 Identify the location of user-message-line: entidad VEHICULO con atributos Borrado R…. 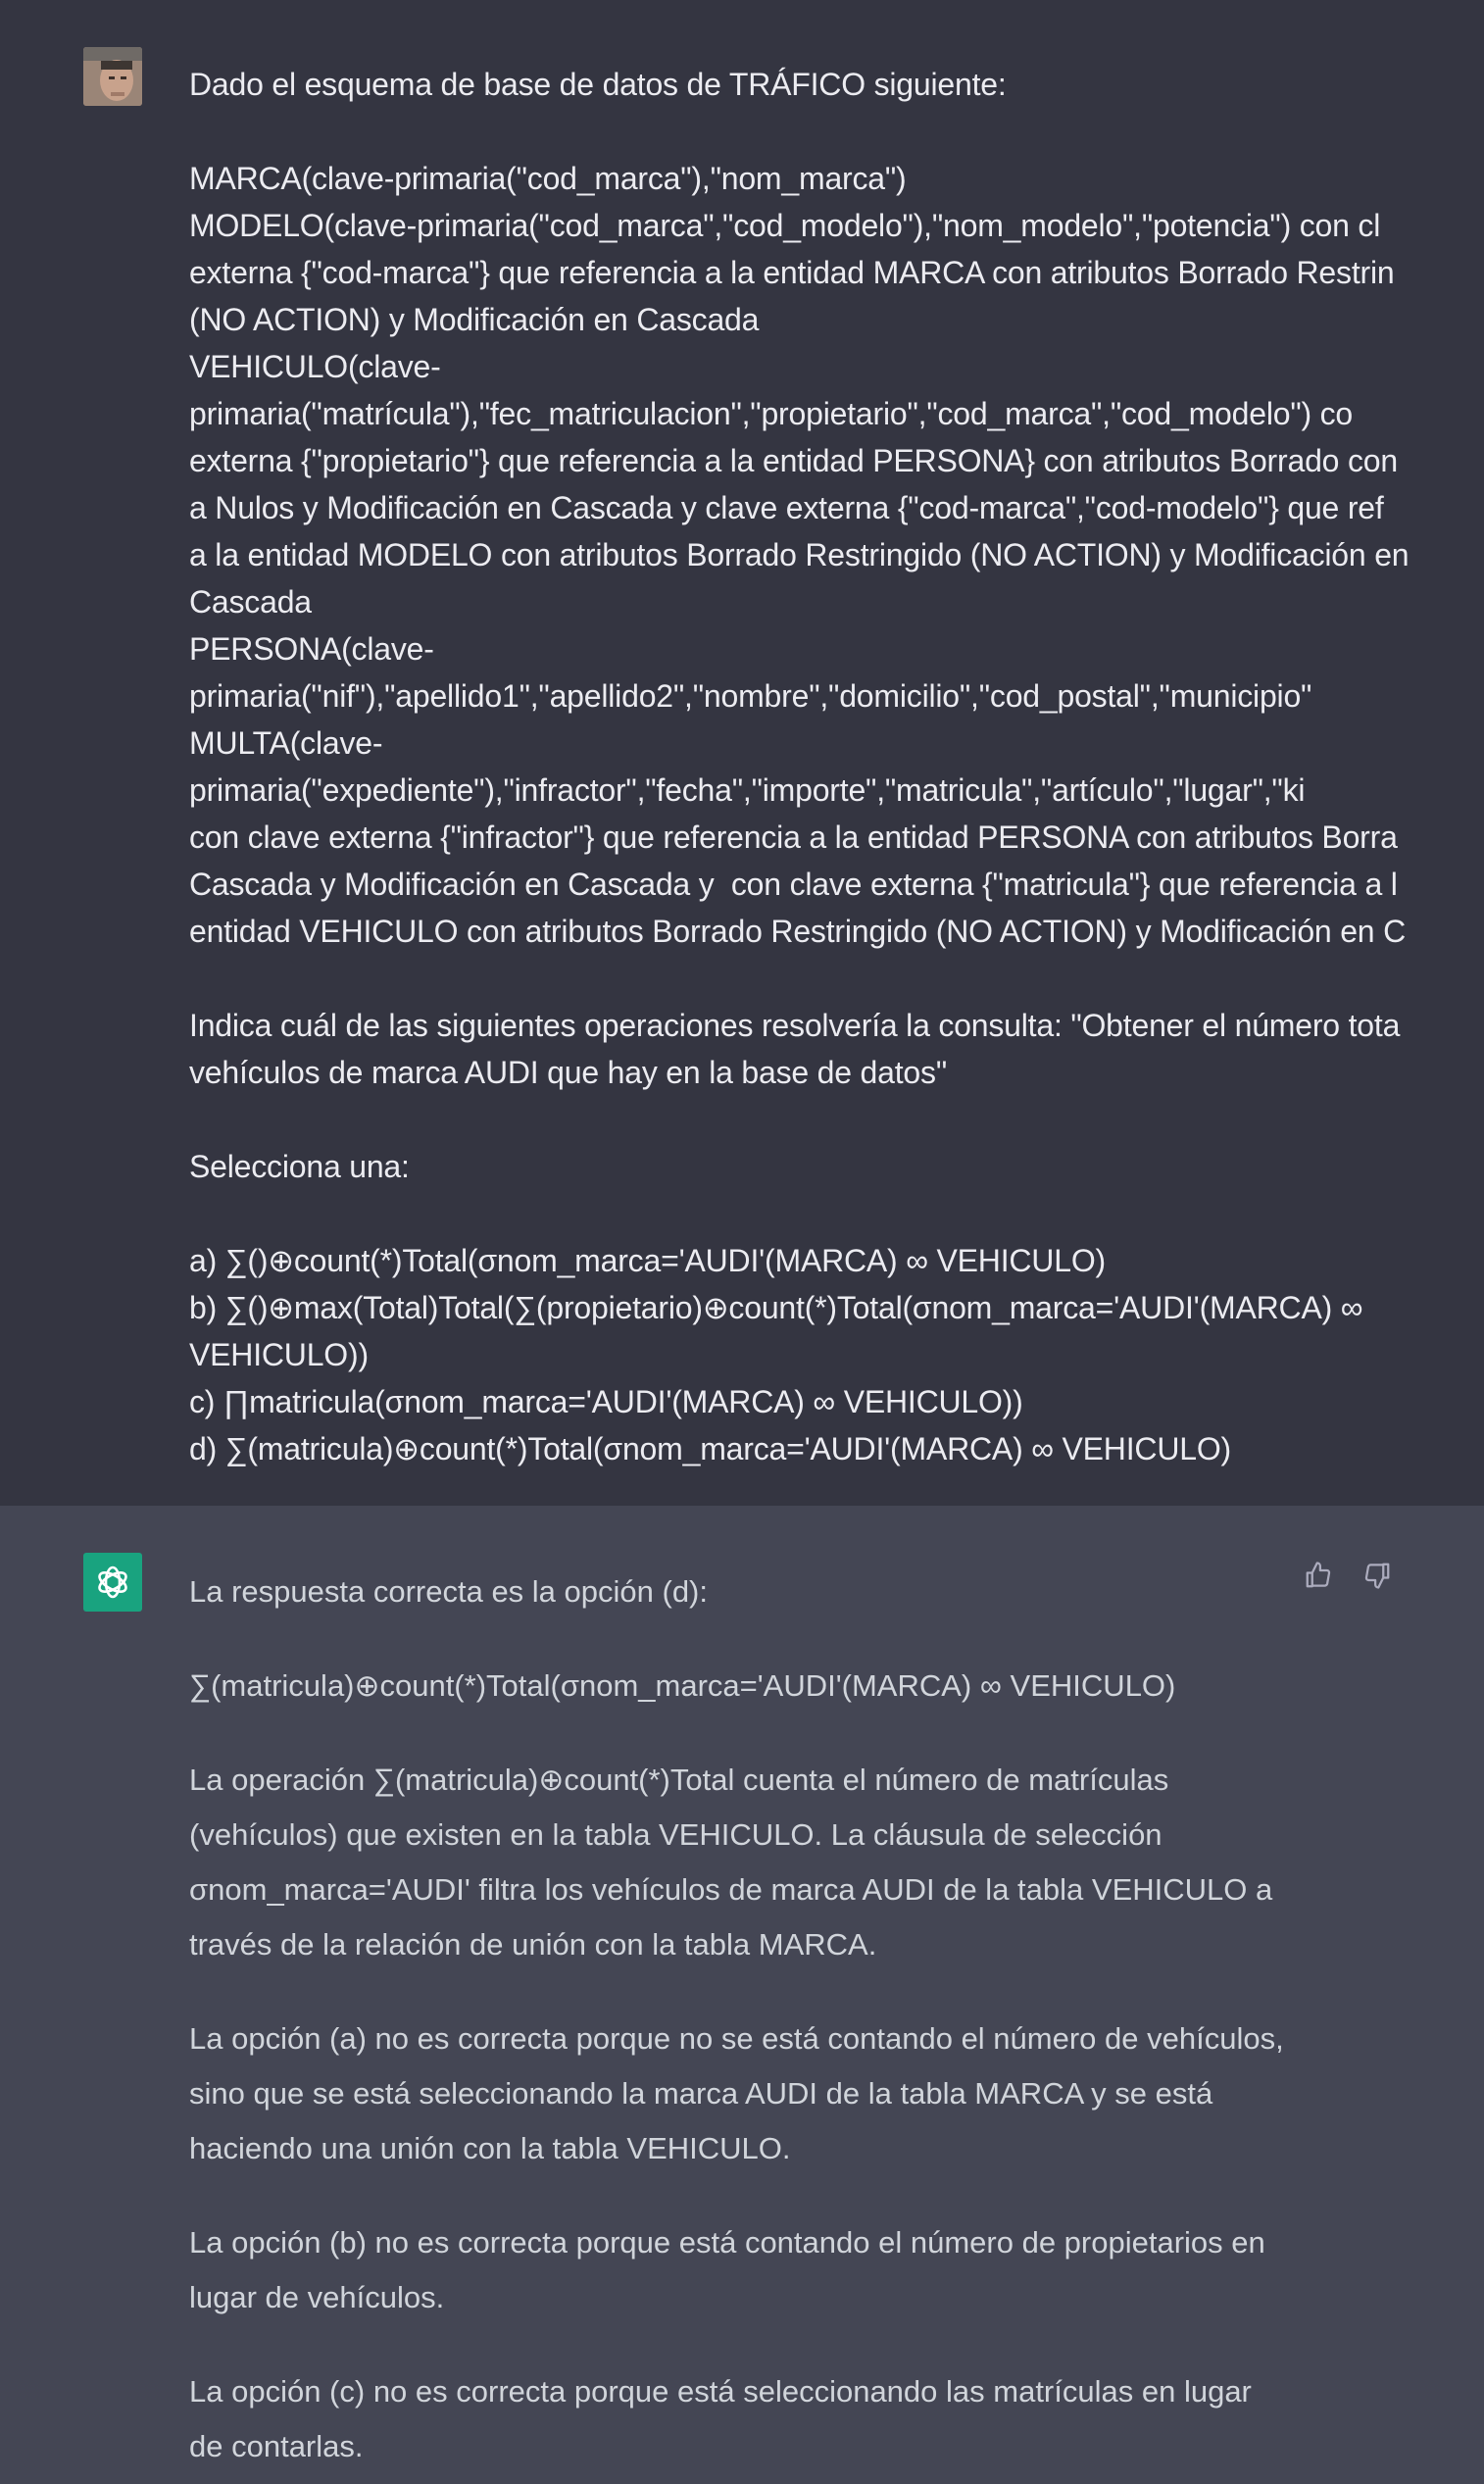
(798, 932).